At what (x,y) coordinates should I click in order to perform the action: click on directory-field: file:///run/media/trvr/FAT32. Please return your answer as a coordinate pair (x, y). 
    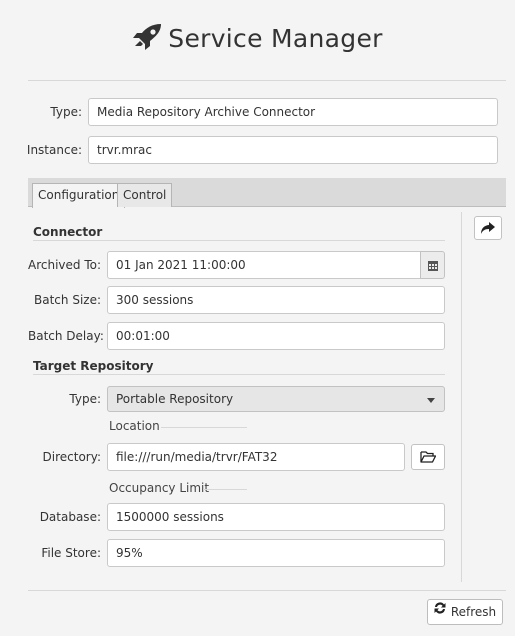
    Looking at the image, I should click on (256, 457).